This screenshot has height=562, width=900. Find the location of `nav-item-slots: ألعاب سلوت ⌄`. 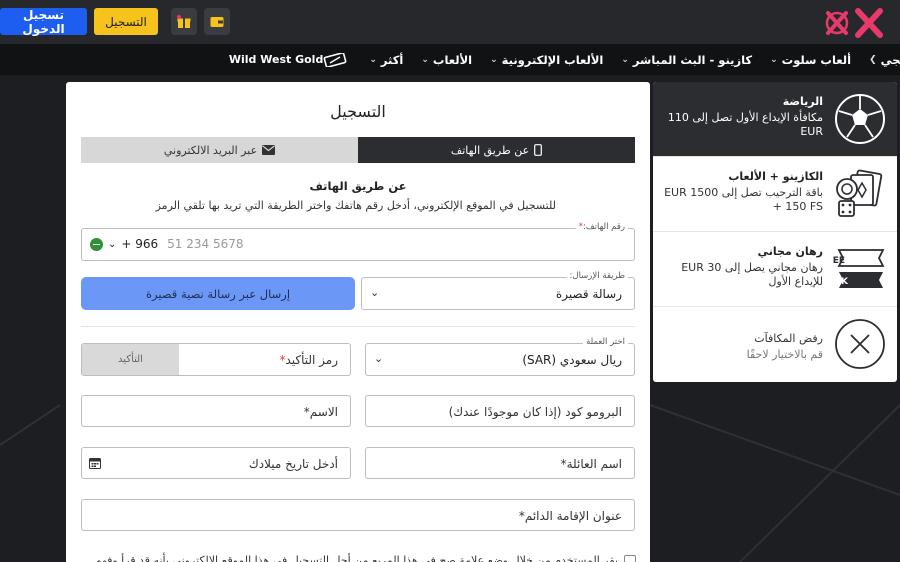

nav-item-slots: ألعاب سلوت ⌄ is located at coordinates (810, 60).